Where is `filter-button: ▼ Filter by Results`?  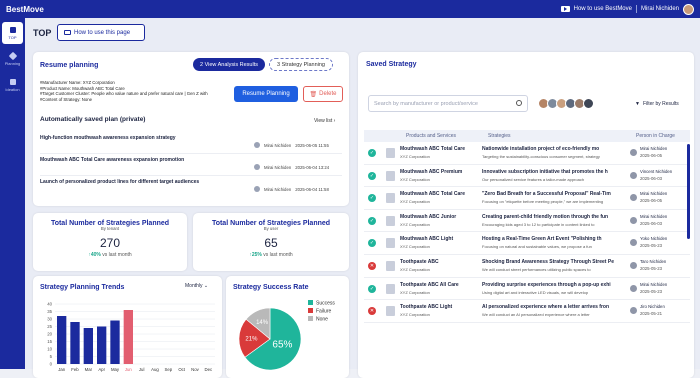
filter-button: ▼ Filter by Results is located at coordinates (657, 104).